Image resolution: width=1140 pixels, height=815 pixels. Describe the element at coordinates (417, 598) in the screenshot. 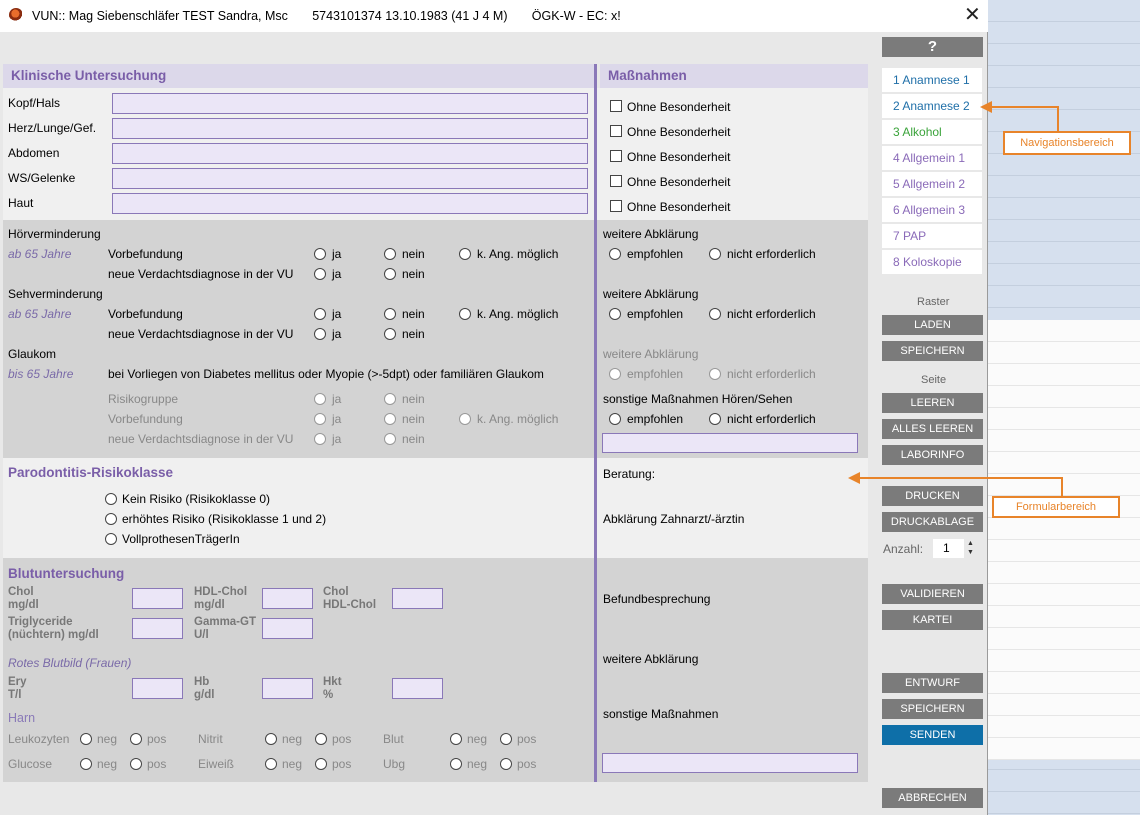

I see `chol-hdl-input` at that location.